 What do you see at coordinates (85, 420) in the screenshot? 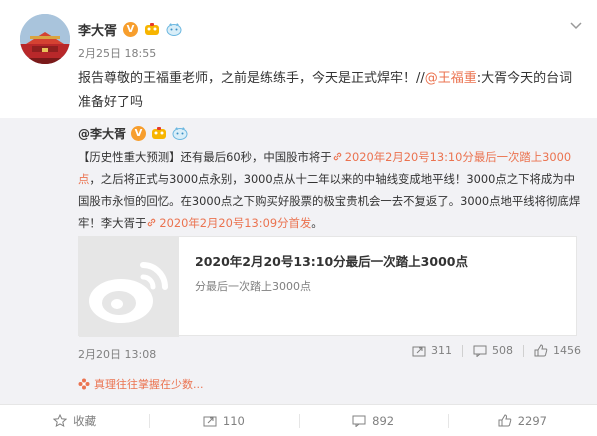
I see `favorite-label: 收藏` at bounding box center [85, 420].